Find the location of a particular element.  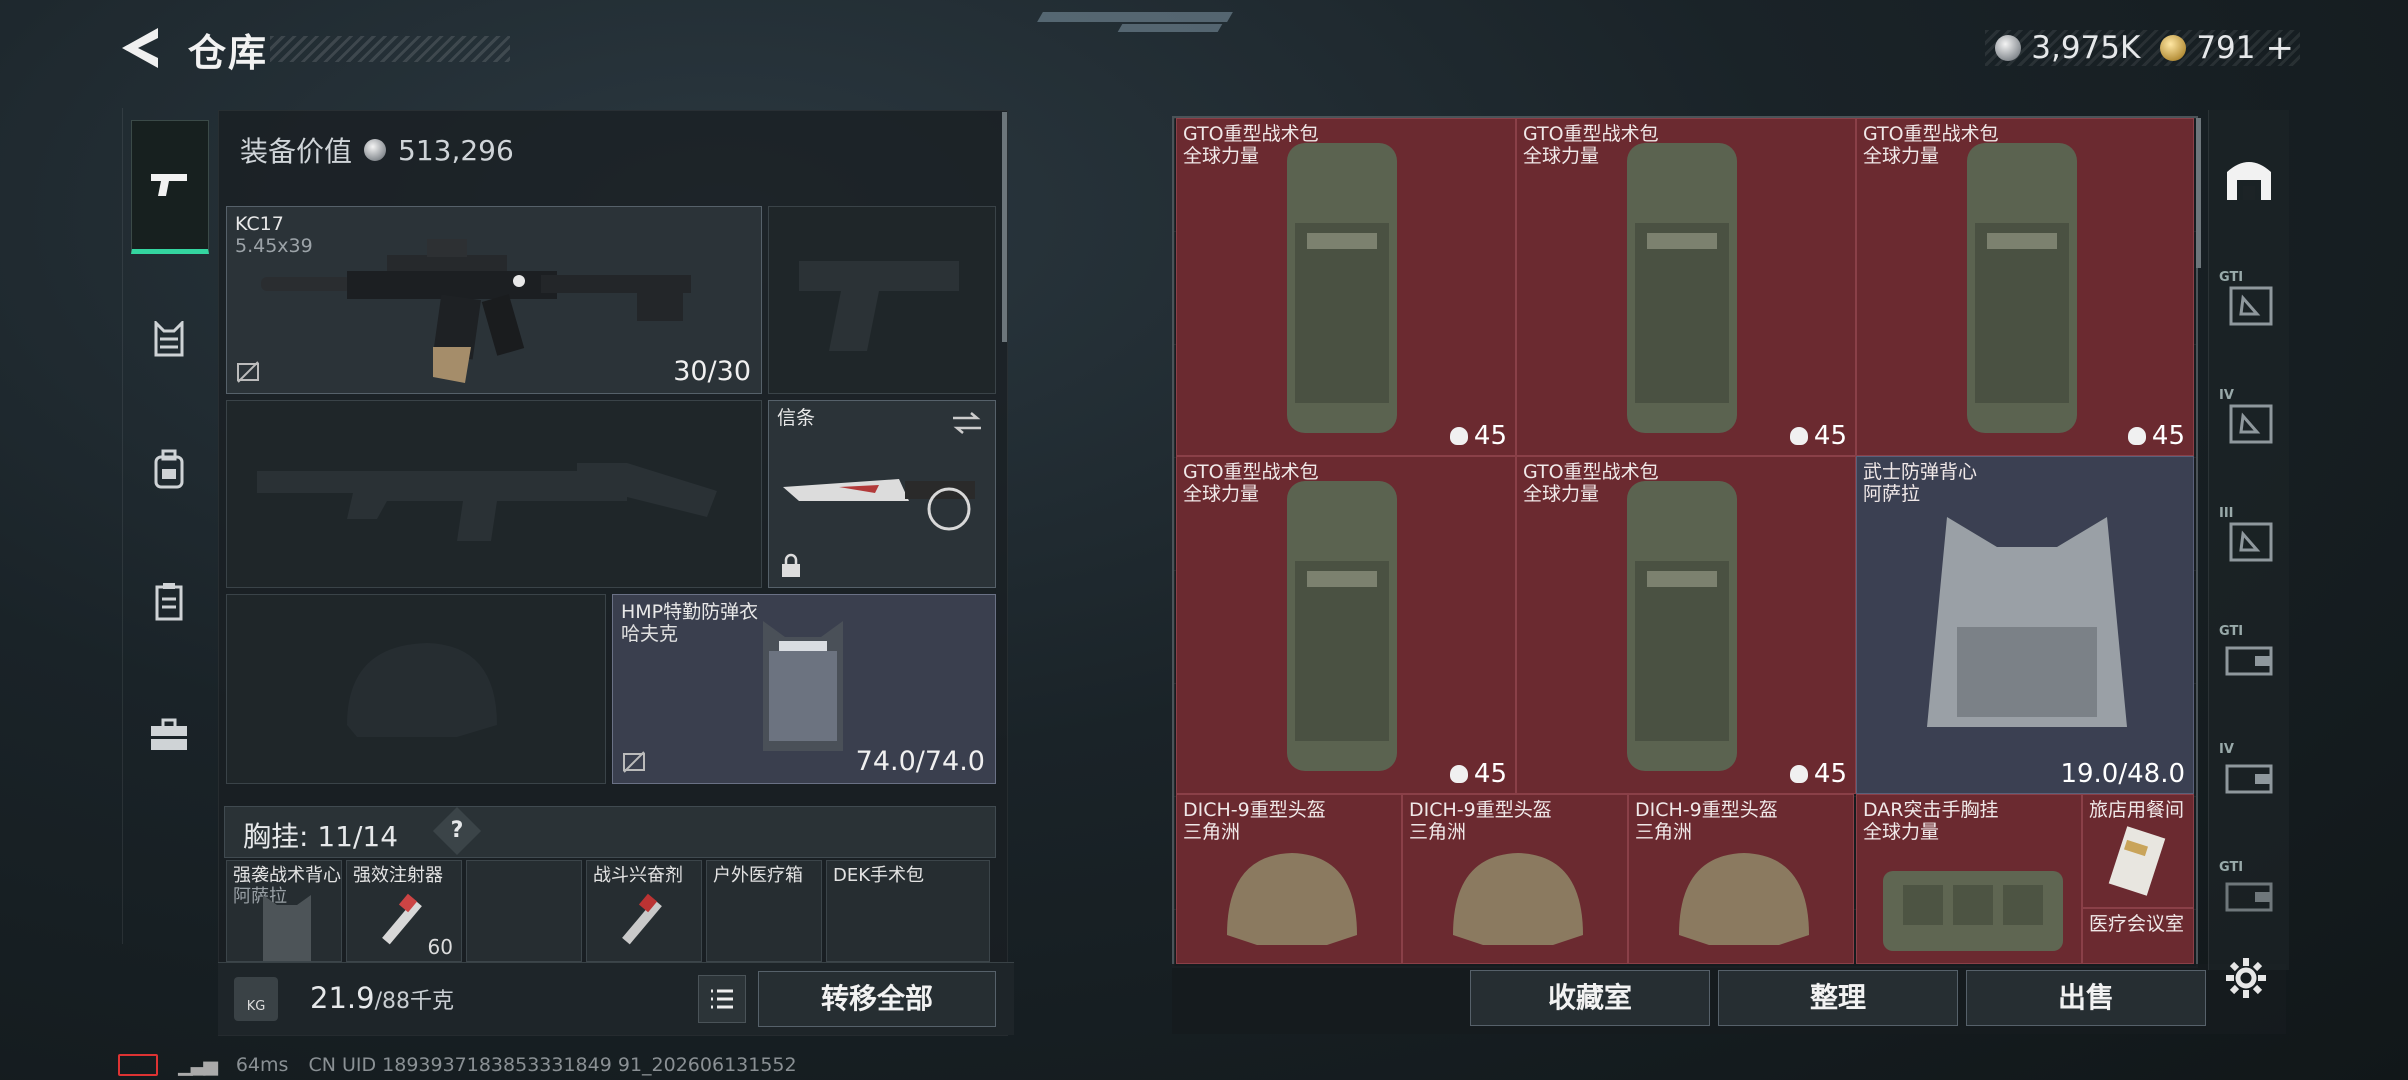

item-name: 旅店用餐间 is located at coordinates (2137, 810).